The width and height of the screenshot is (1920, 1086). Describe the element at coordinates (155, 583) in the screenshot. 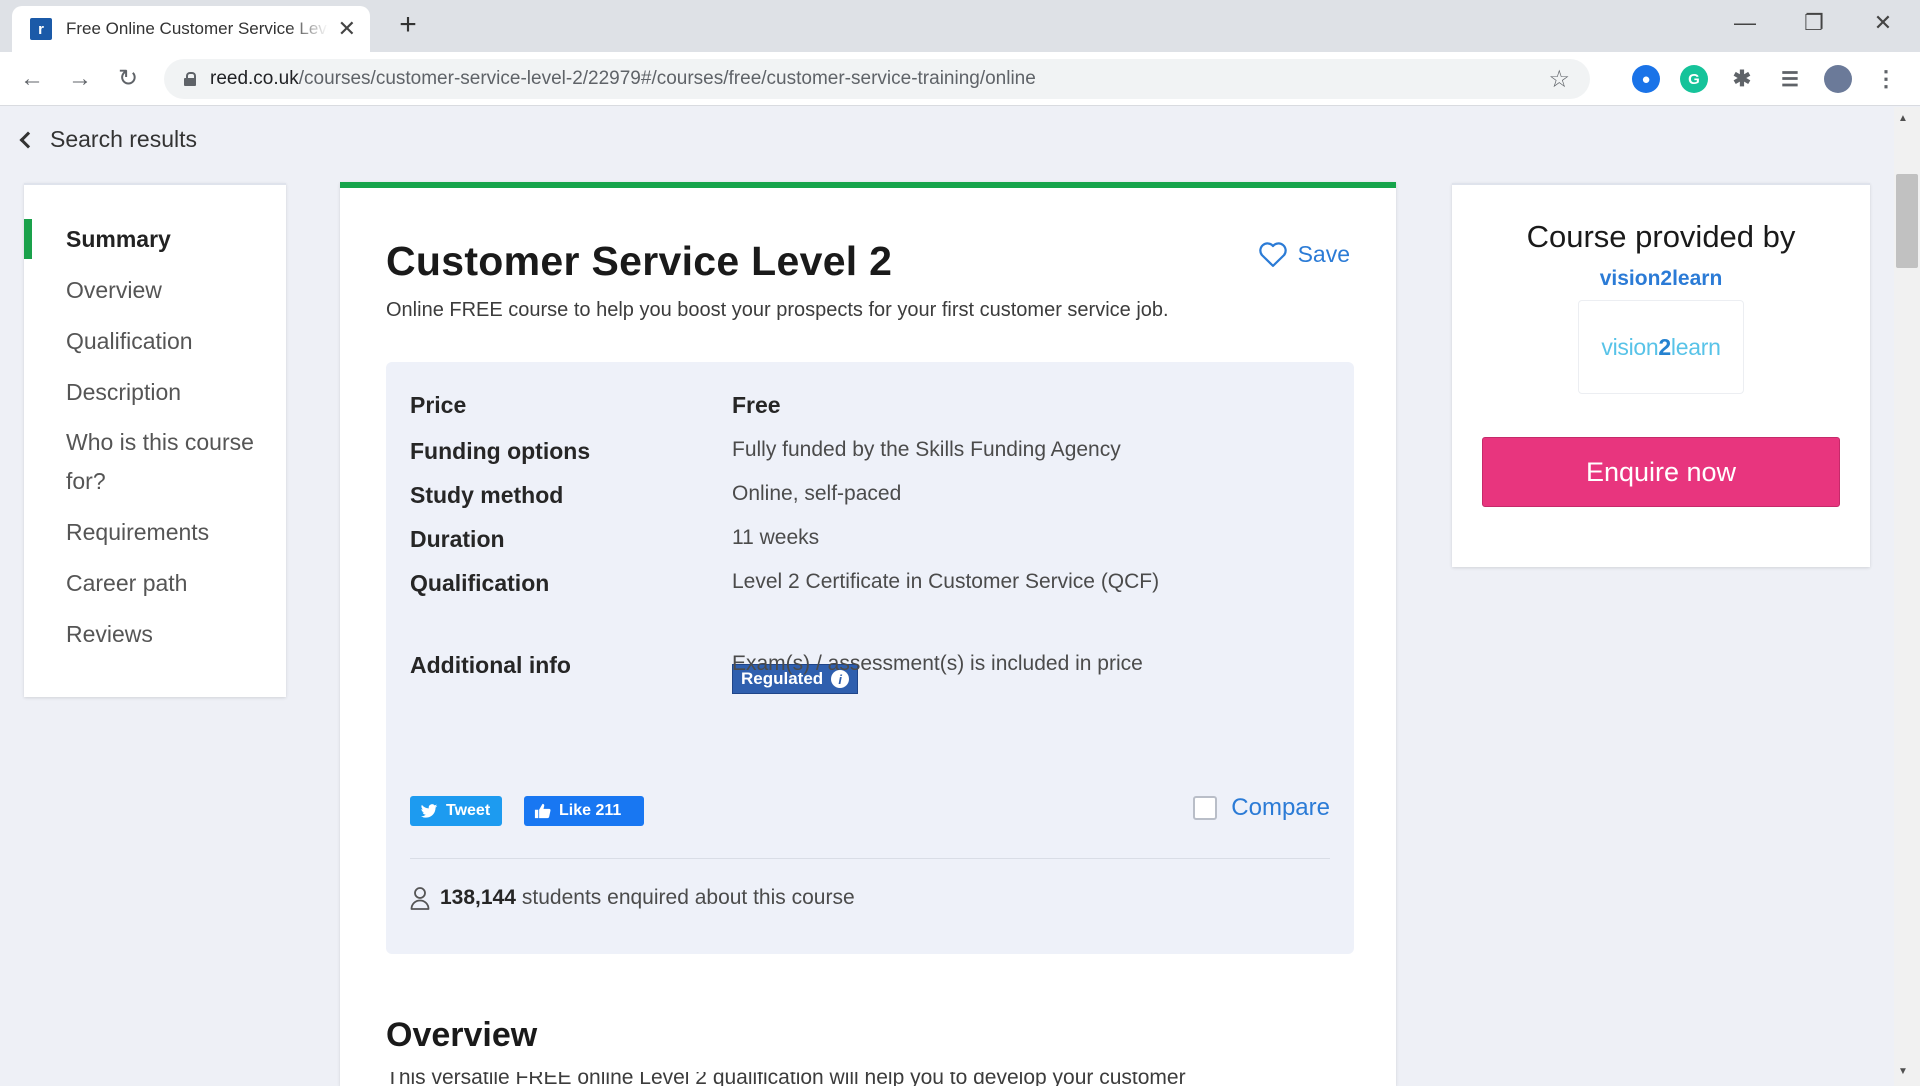

I see `sidenav-item-career-path: Career path` at that location.